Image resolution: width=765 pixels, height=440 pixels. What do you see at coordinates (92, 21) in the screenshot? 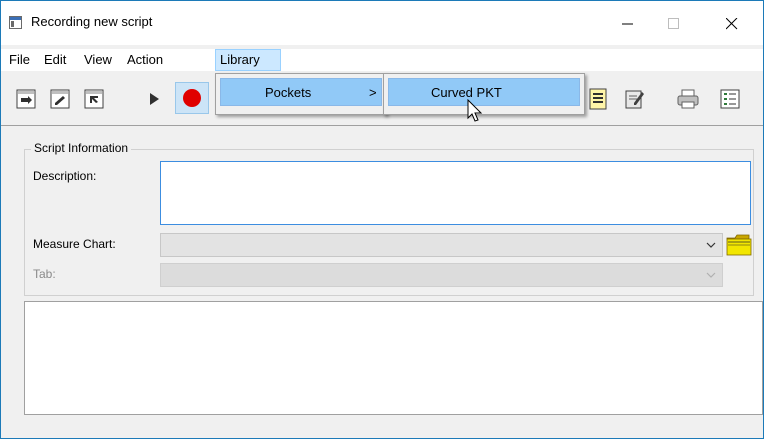
I see `window-title: Recording new script` at bounding box center [92, 21].